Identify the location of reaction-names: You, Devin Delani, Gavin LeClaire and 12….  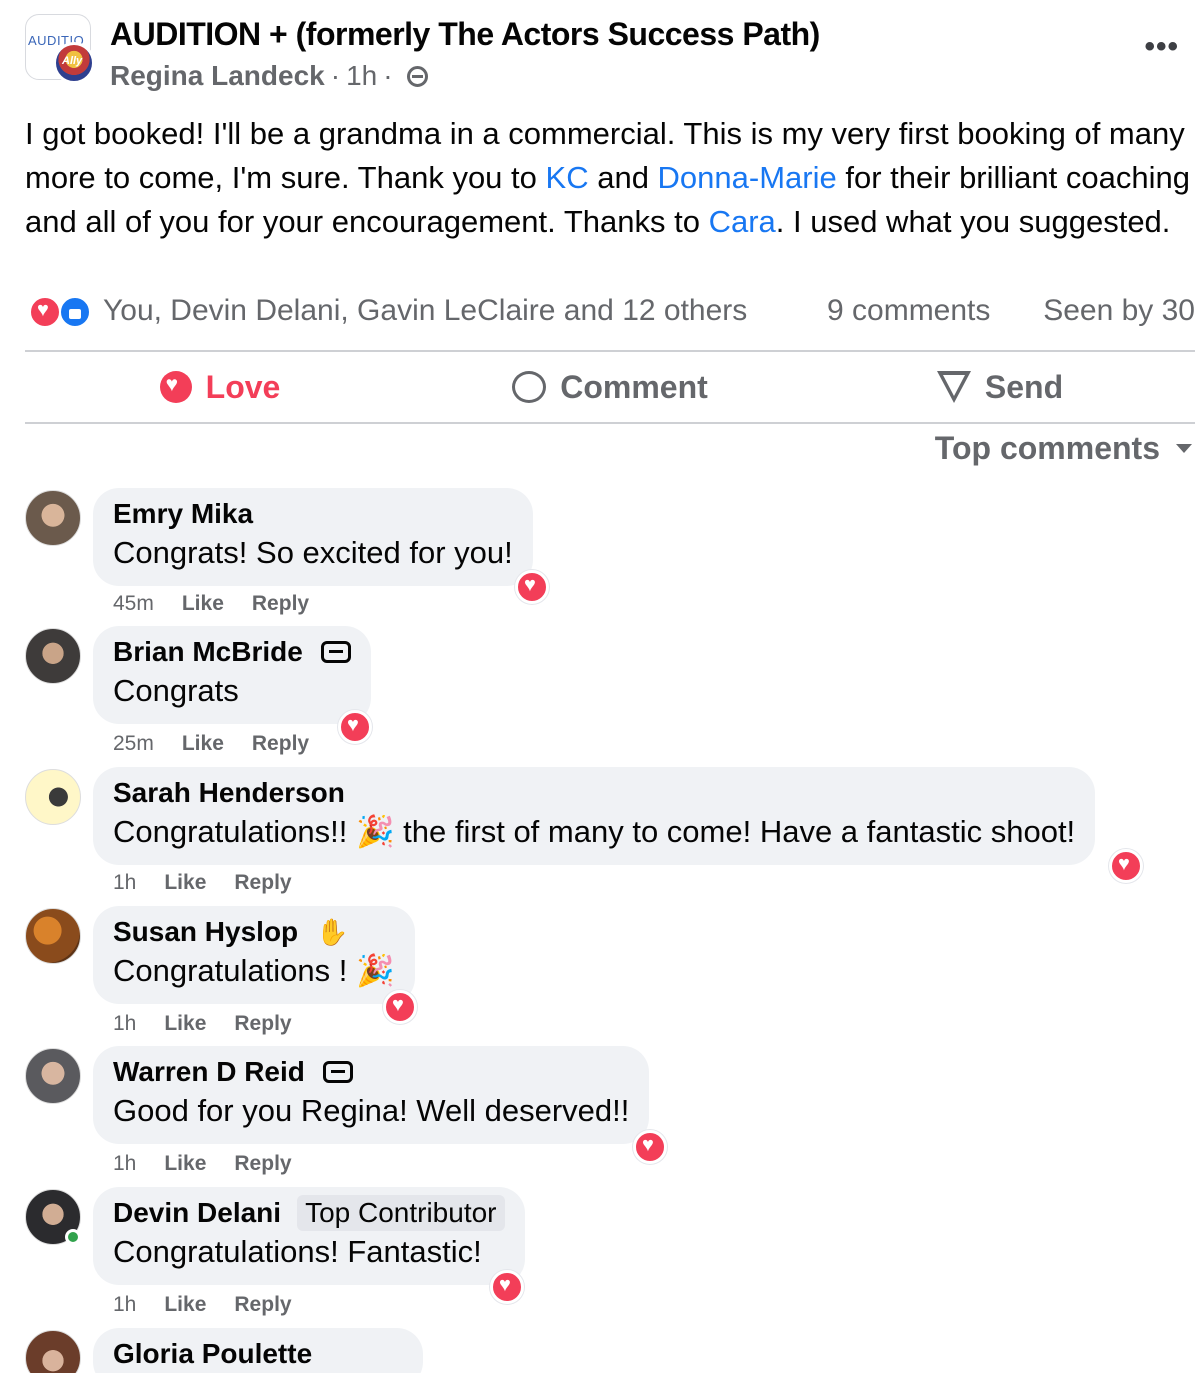
(425, 311).